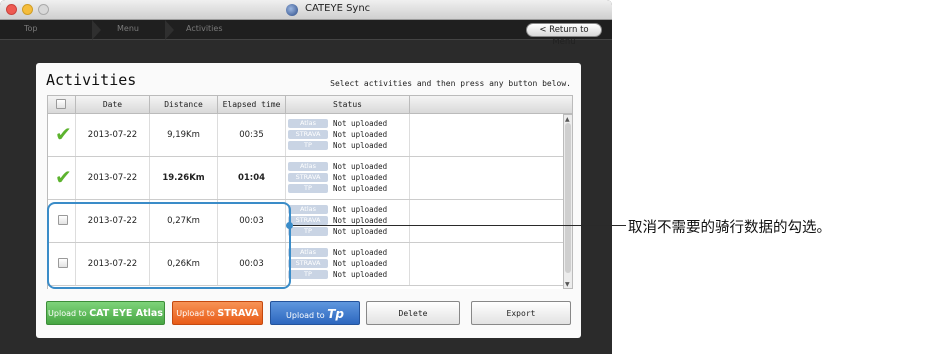  I want to click on elapsed-time-cell: 00:35, so click(252, 135).